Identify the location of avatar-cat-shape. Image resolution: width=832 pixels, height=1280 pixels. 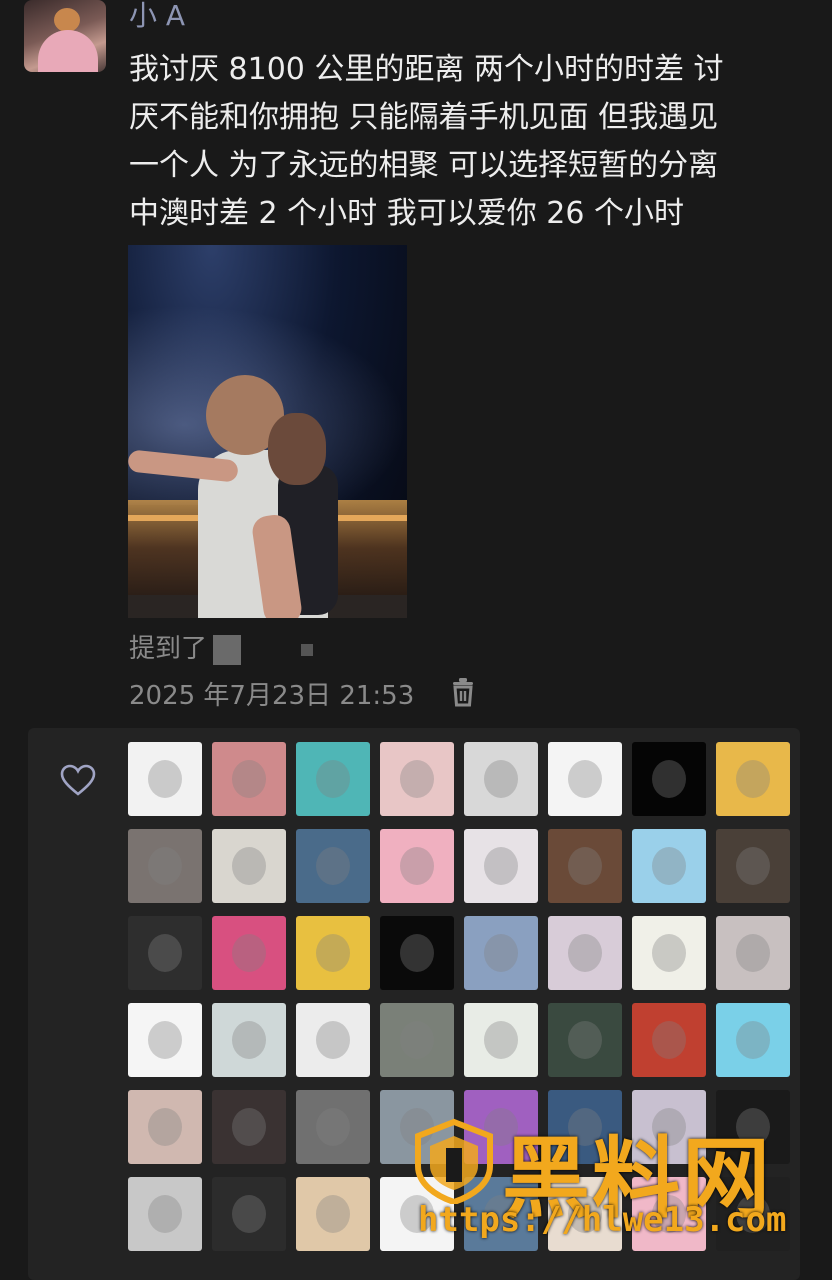
(67, 20).